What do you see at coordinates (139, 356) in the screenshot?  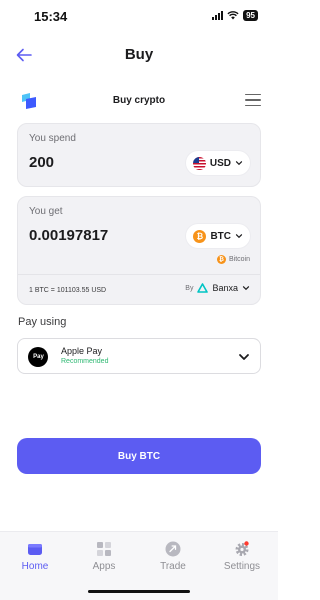 I see `payment-method-select: Pay Apple Pay Recommended` at bounding box center [139, 356].